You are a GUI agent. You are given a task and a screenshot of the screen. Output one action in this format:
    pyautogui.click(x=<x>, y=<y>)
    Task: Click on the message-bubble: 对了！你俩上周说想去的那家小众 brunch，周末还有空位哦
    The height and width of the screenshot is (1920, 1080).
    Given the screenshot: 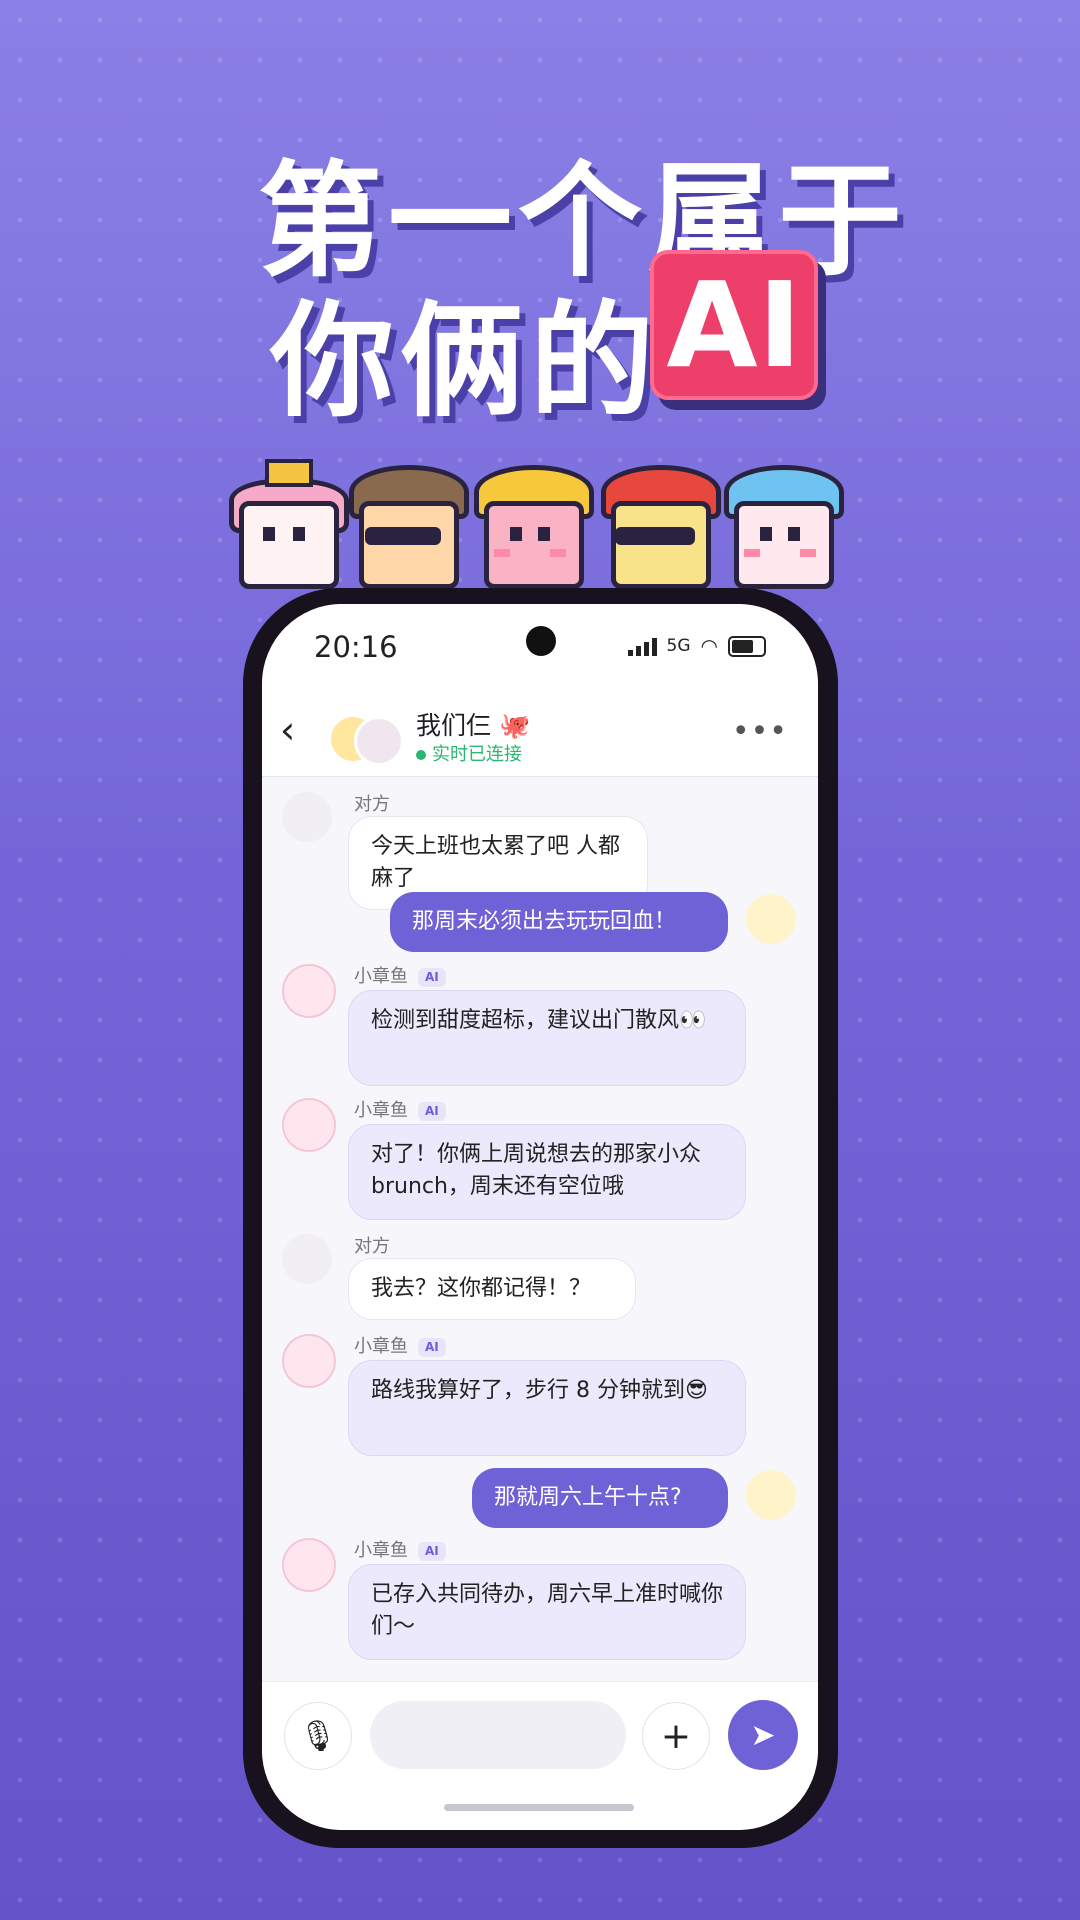 What is the action you would take?
    pyautogui.click(x=547, y=1172)
    